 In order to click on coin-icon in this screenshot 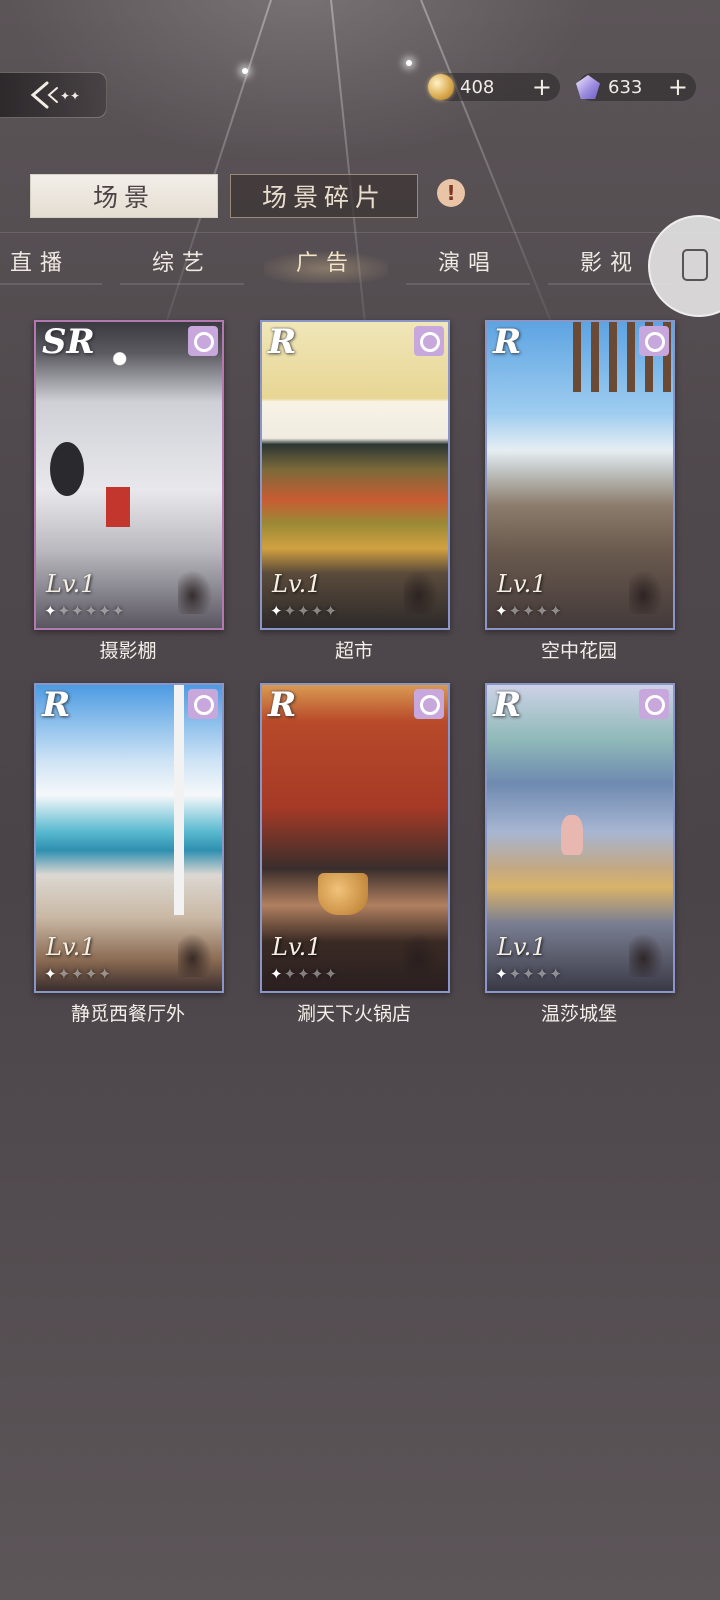, I will do `click(441, 87)`.